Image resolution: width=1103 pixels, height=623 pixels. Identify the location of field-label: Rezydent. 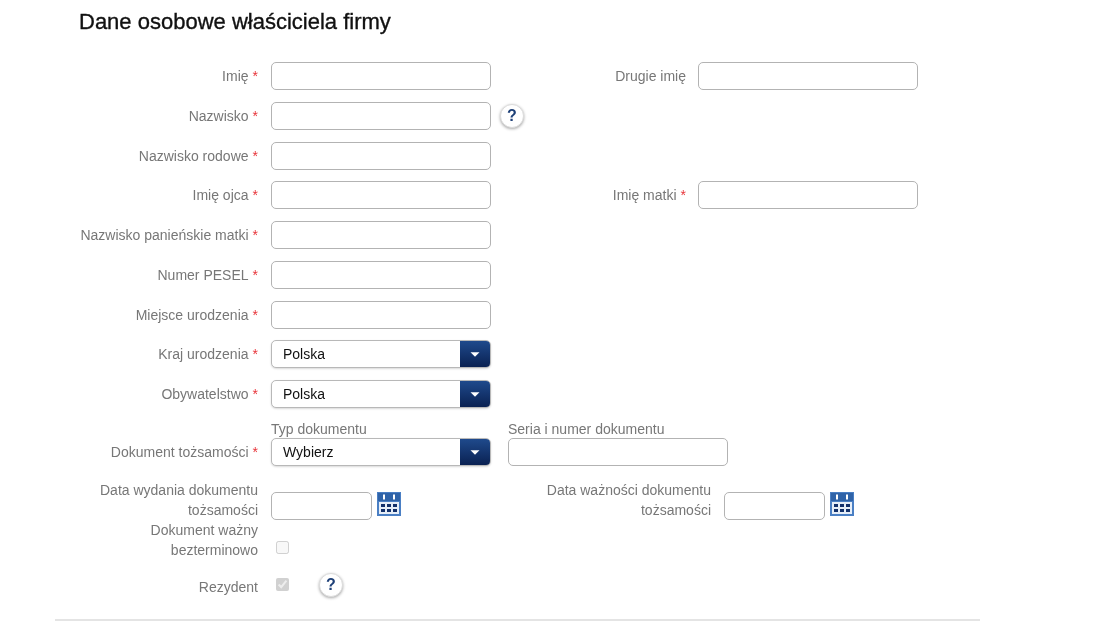
(227, 587).